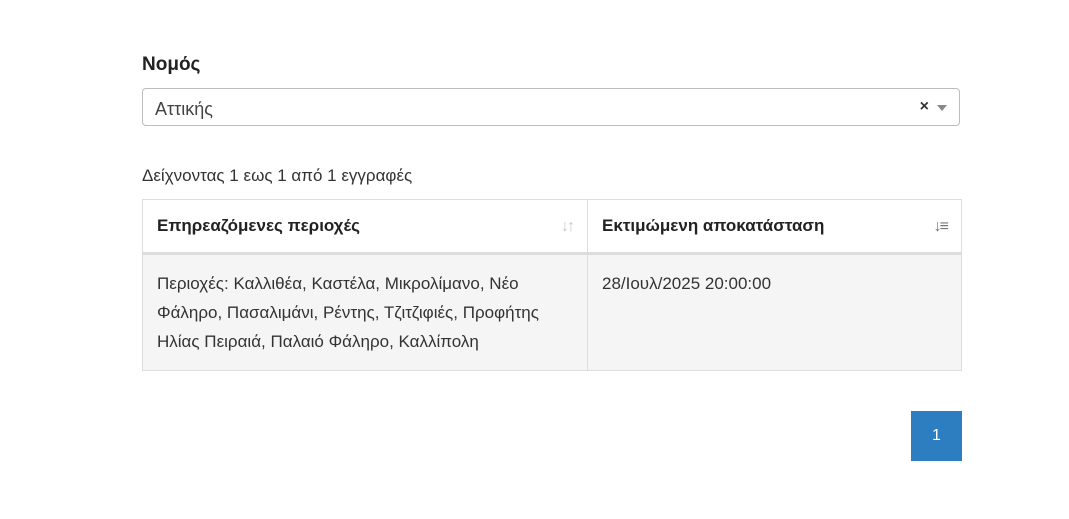 This screenshot has height=519, width=1069. What do you see at coordinates (171, 64) in the screenshot?
I see `prefecture-label: Νομός` at bounding box center [171, 64].